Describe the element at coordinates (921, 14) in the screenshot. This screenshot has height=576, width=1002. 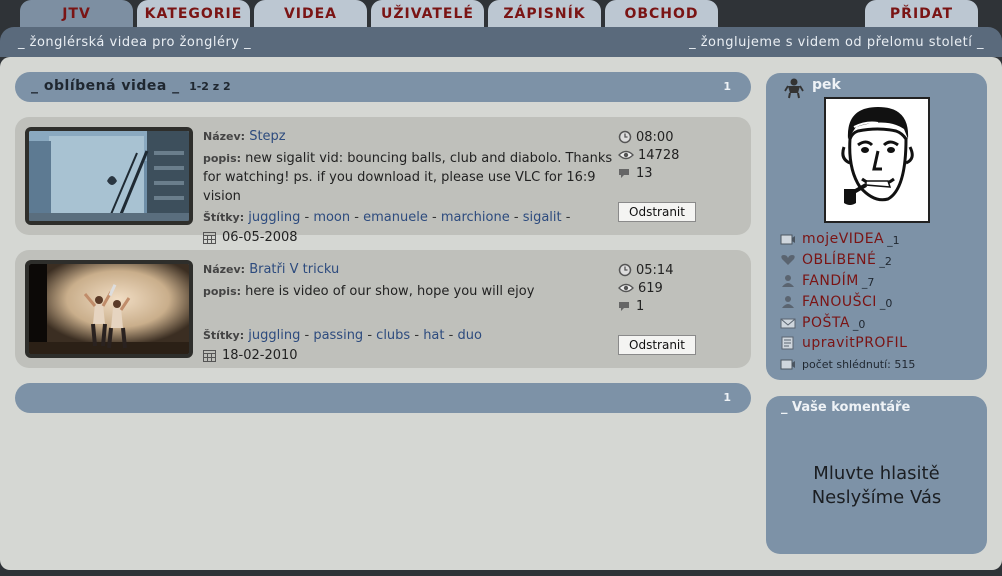
I see `tab-pridat: PŘIDAT` at that location.